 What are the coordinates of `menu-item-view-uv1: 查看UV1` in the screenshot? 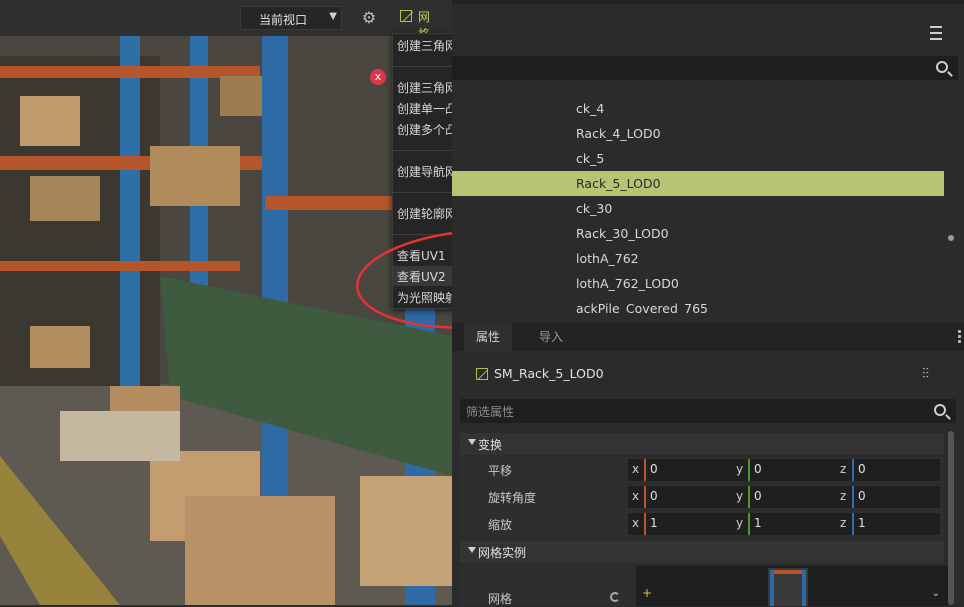 It's located at (421, 256).